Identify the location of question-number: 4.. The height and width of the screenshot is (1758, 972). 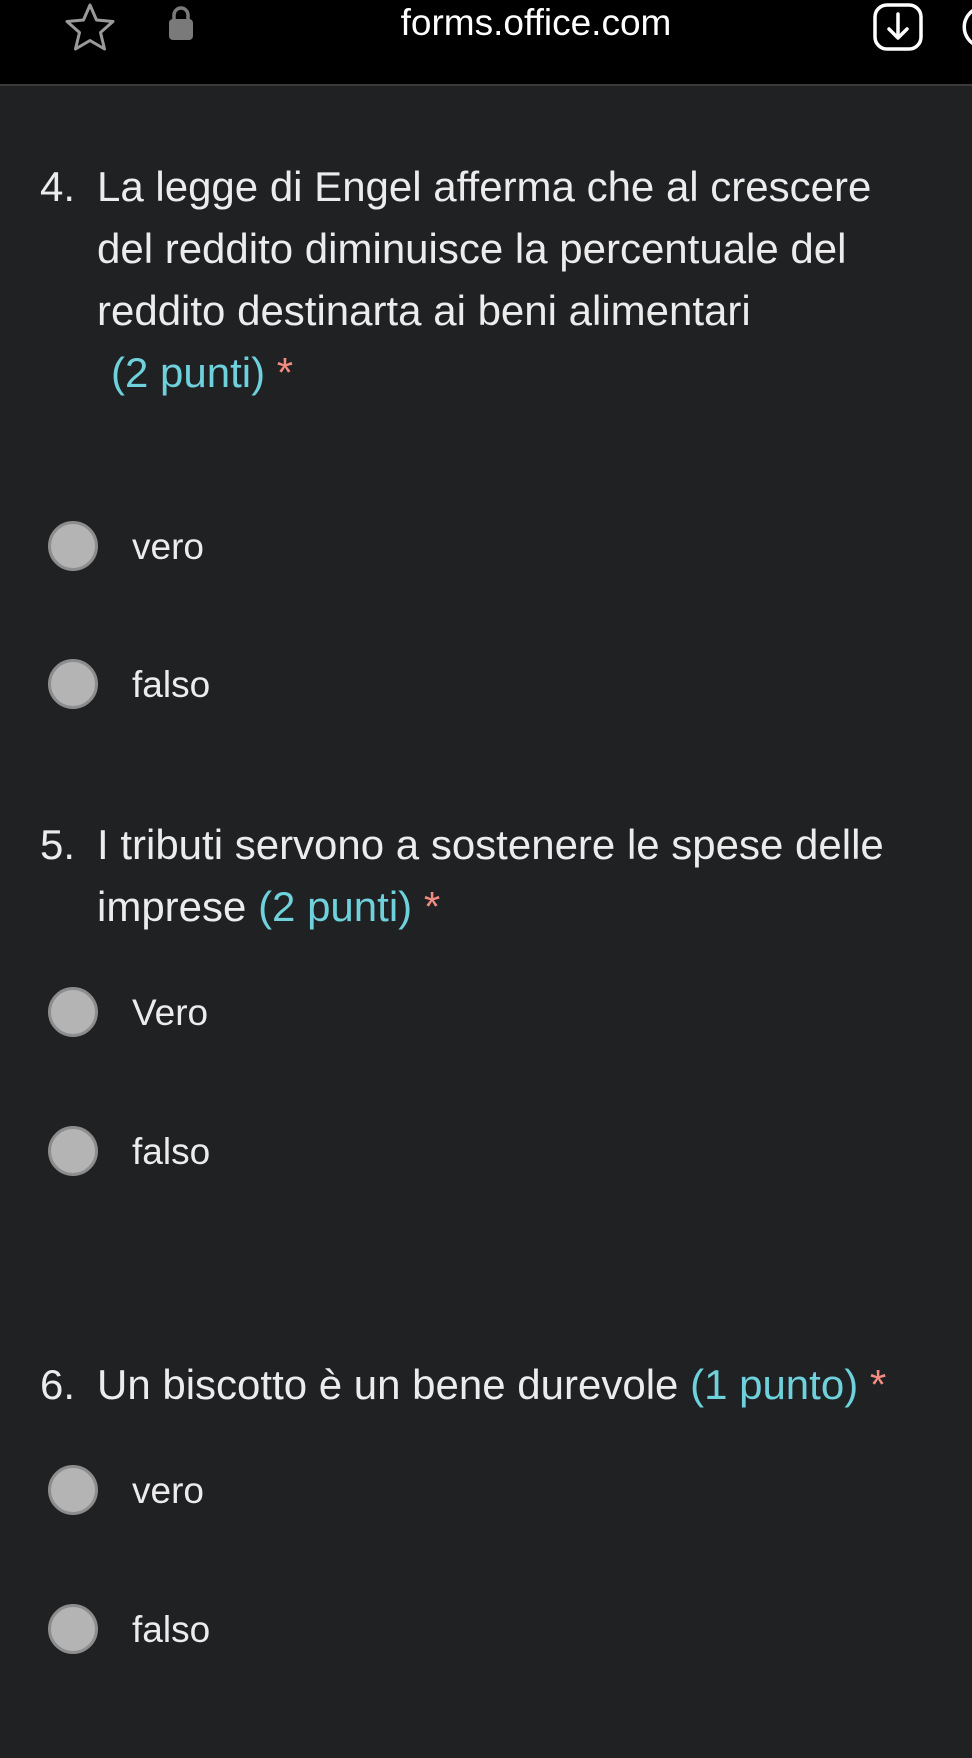
(58, 186).